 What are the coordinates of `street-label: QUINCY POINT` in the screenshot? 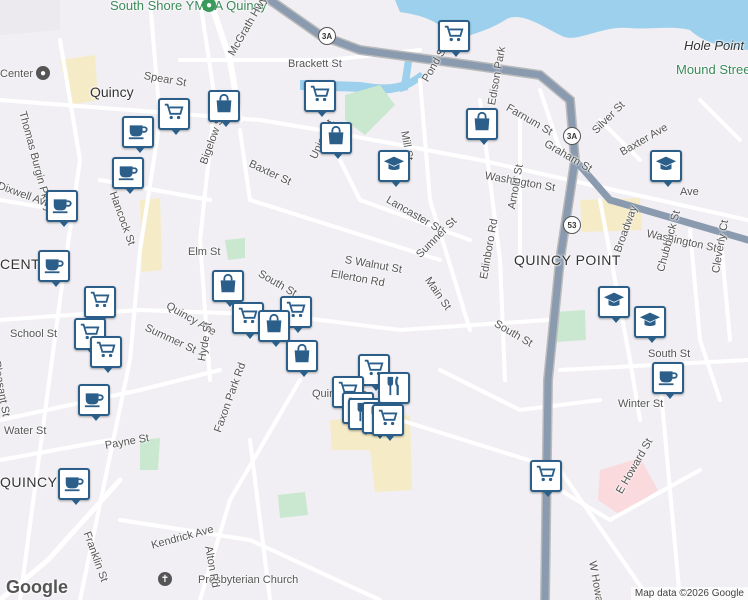 It's located at (567, 260).